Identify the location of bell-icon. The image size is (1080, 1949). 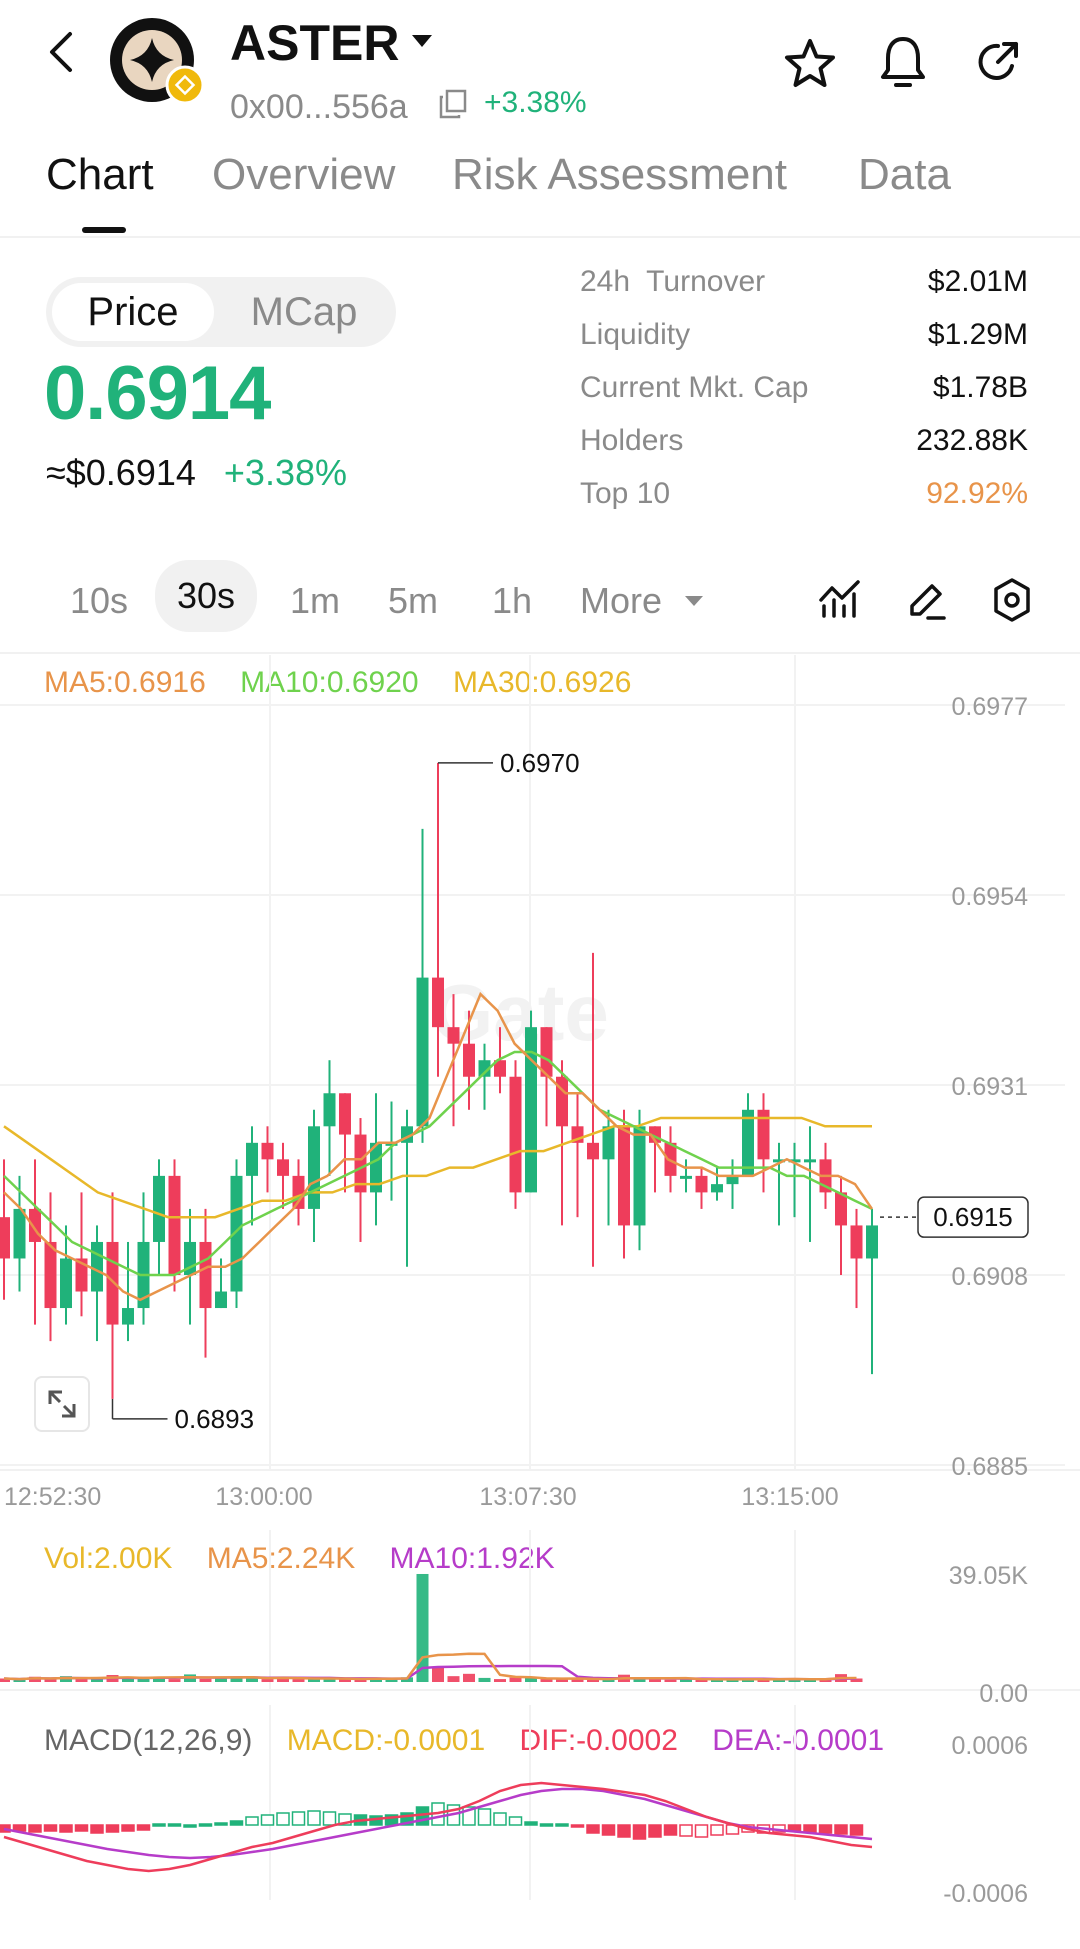
(903, 62).